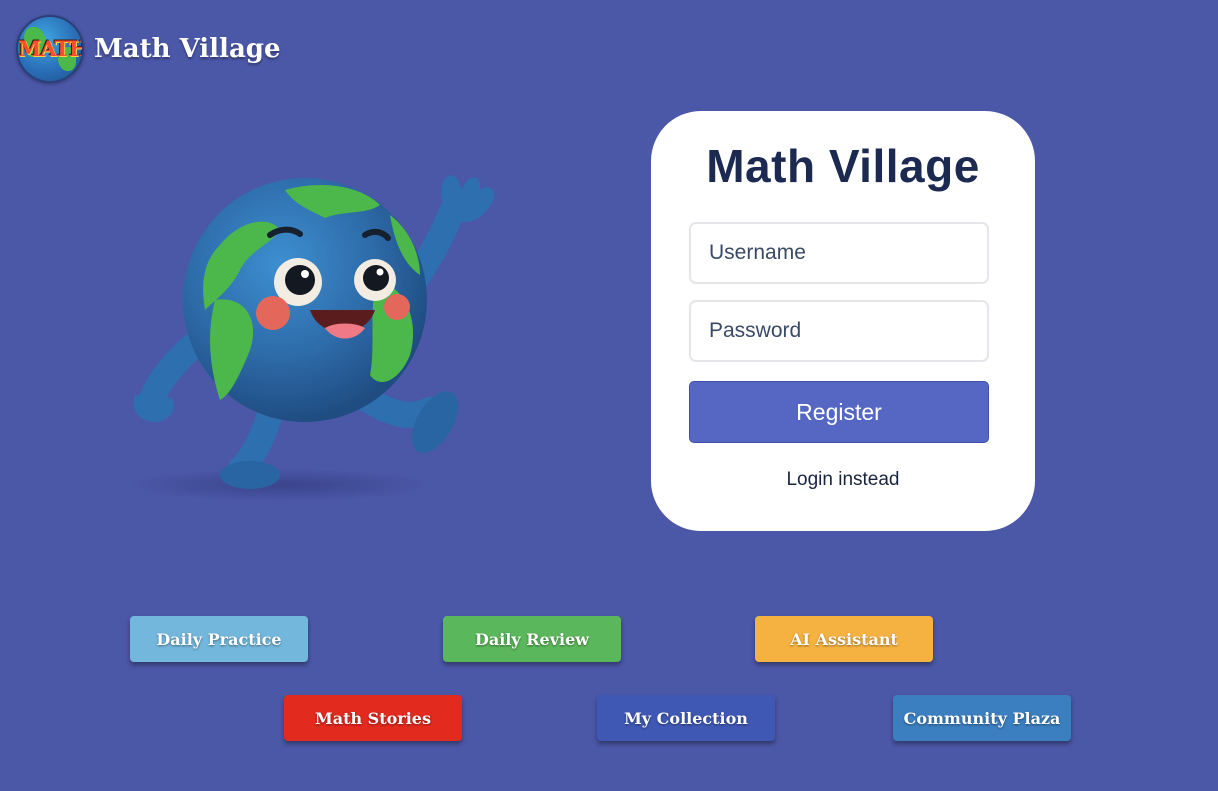 This screenshot has height=791, width=1218. Describe the element at coordinates (187, 49) in the screenshot. I see `brand-title: Math Village` at that location.